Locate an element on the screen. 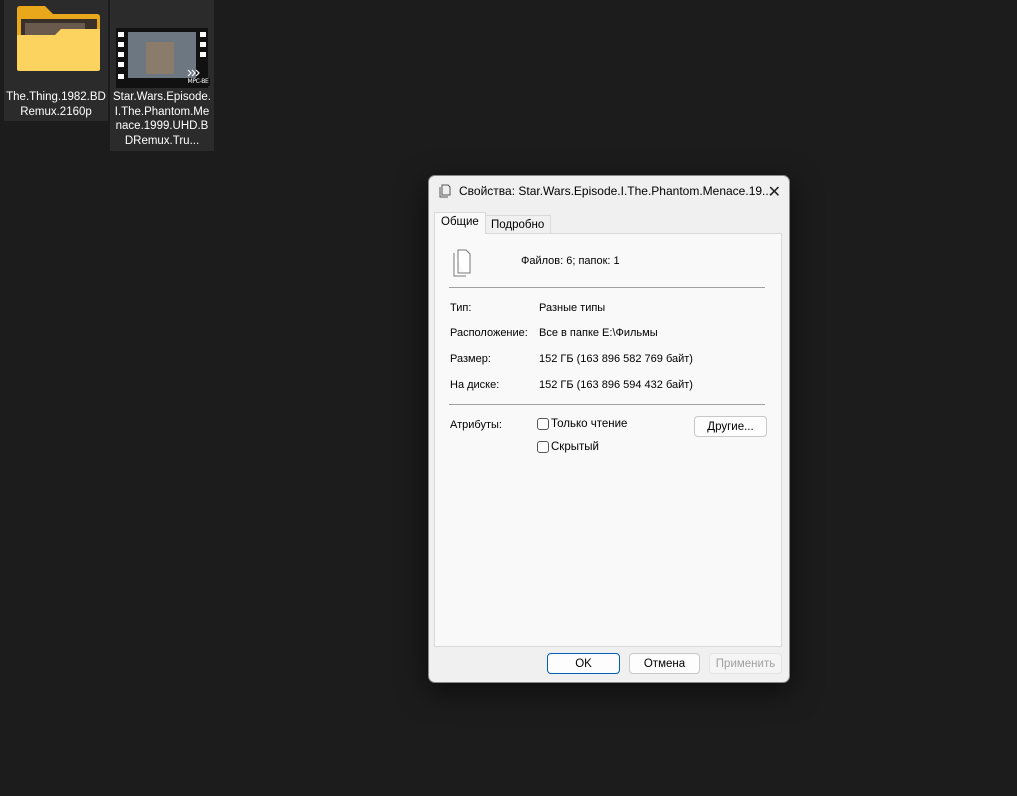  desktop-folder-the-thing: The.Thing.1982.BDRemux.2160p is located at coordinates (56, 60).